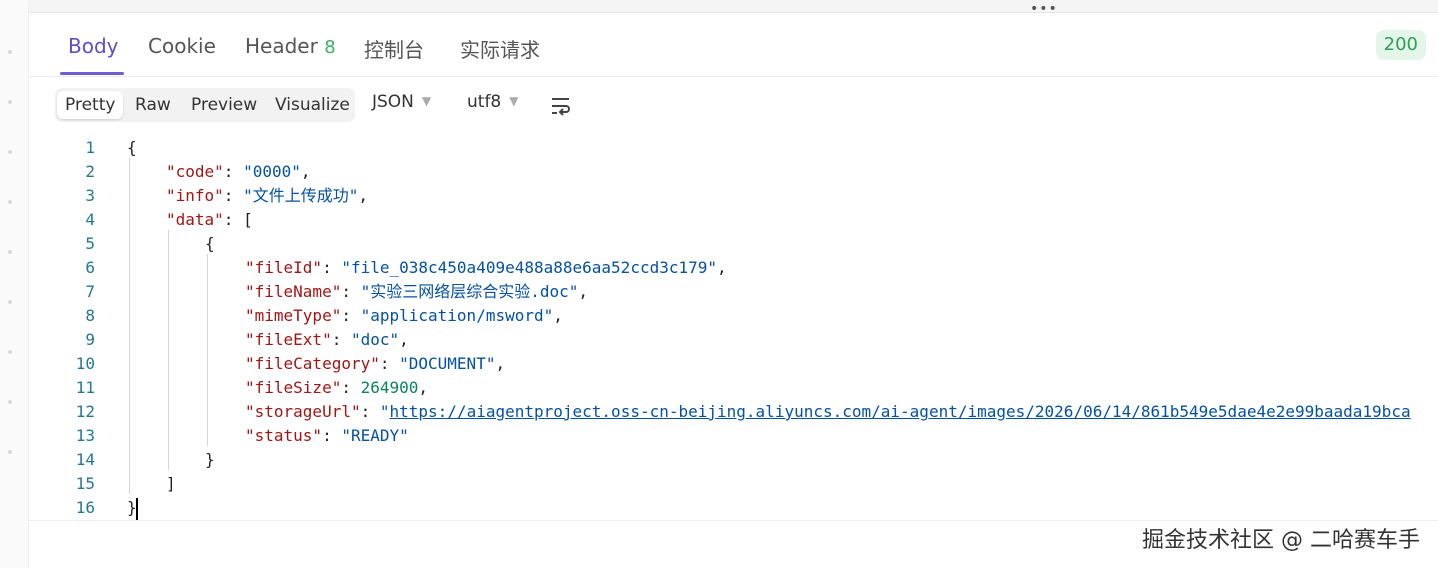 This screenshot has height=568, width=1438. I want to click on line-number: 16, so click(85, 507).